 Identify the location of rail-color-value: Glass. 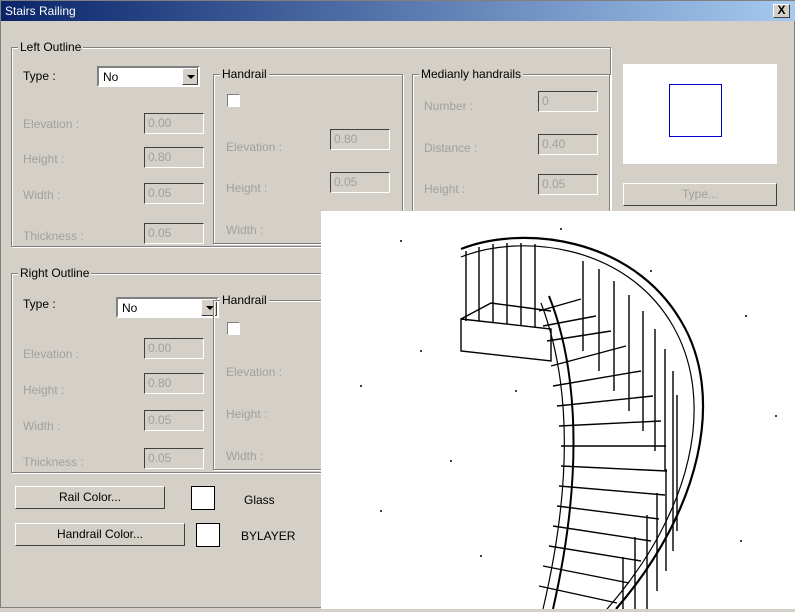
(259, 500).